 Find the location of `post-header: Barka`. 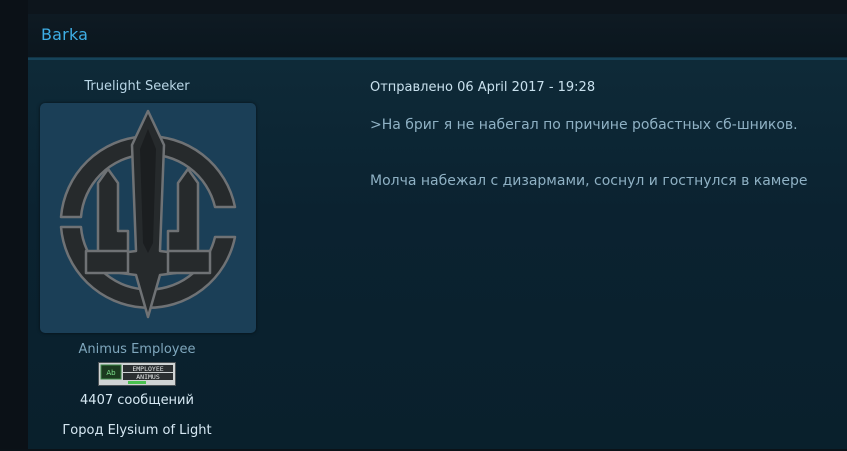

post-header: Barka is located at coordinates (437, 36).